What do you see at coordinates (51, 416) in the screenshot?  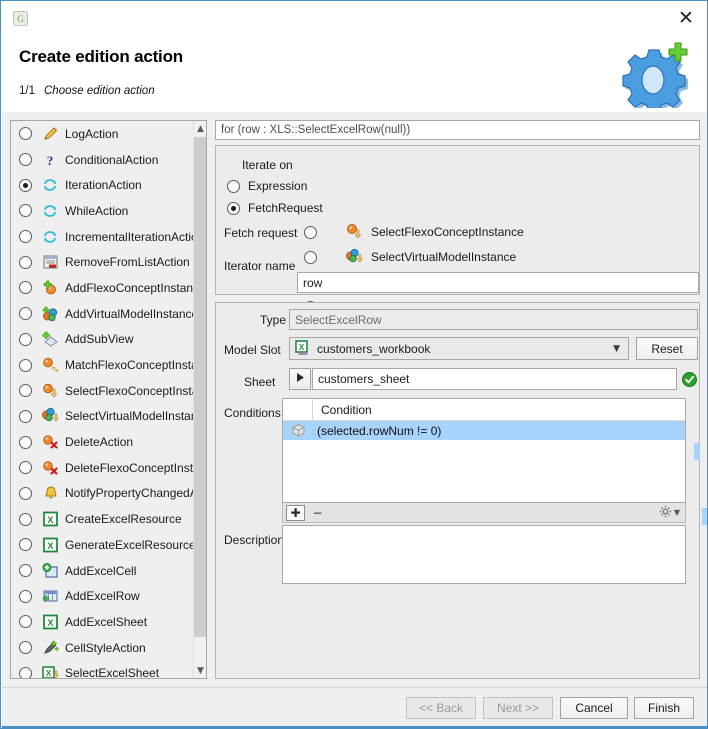 I see `orange-blue-balls-down-icon` at bounding box center [51, 416].